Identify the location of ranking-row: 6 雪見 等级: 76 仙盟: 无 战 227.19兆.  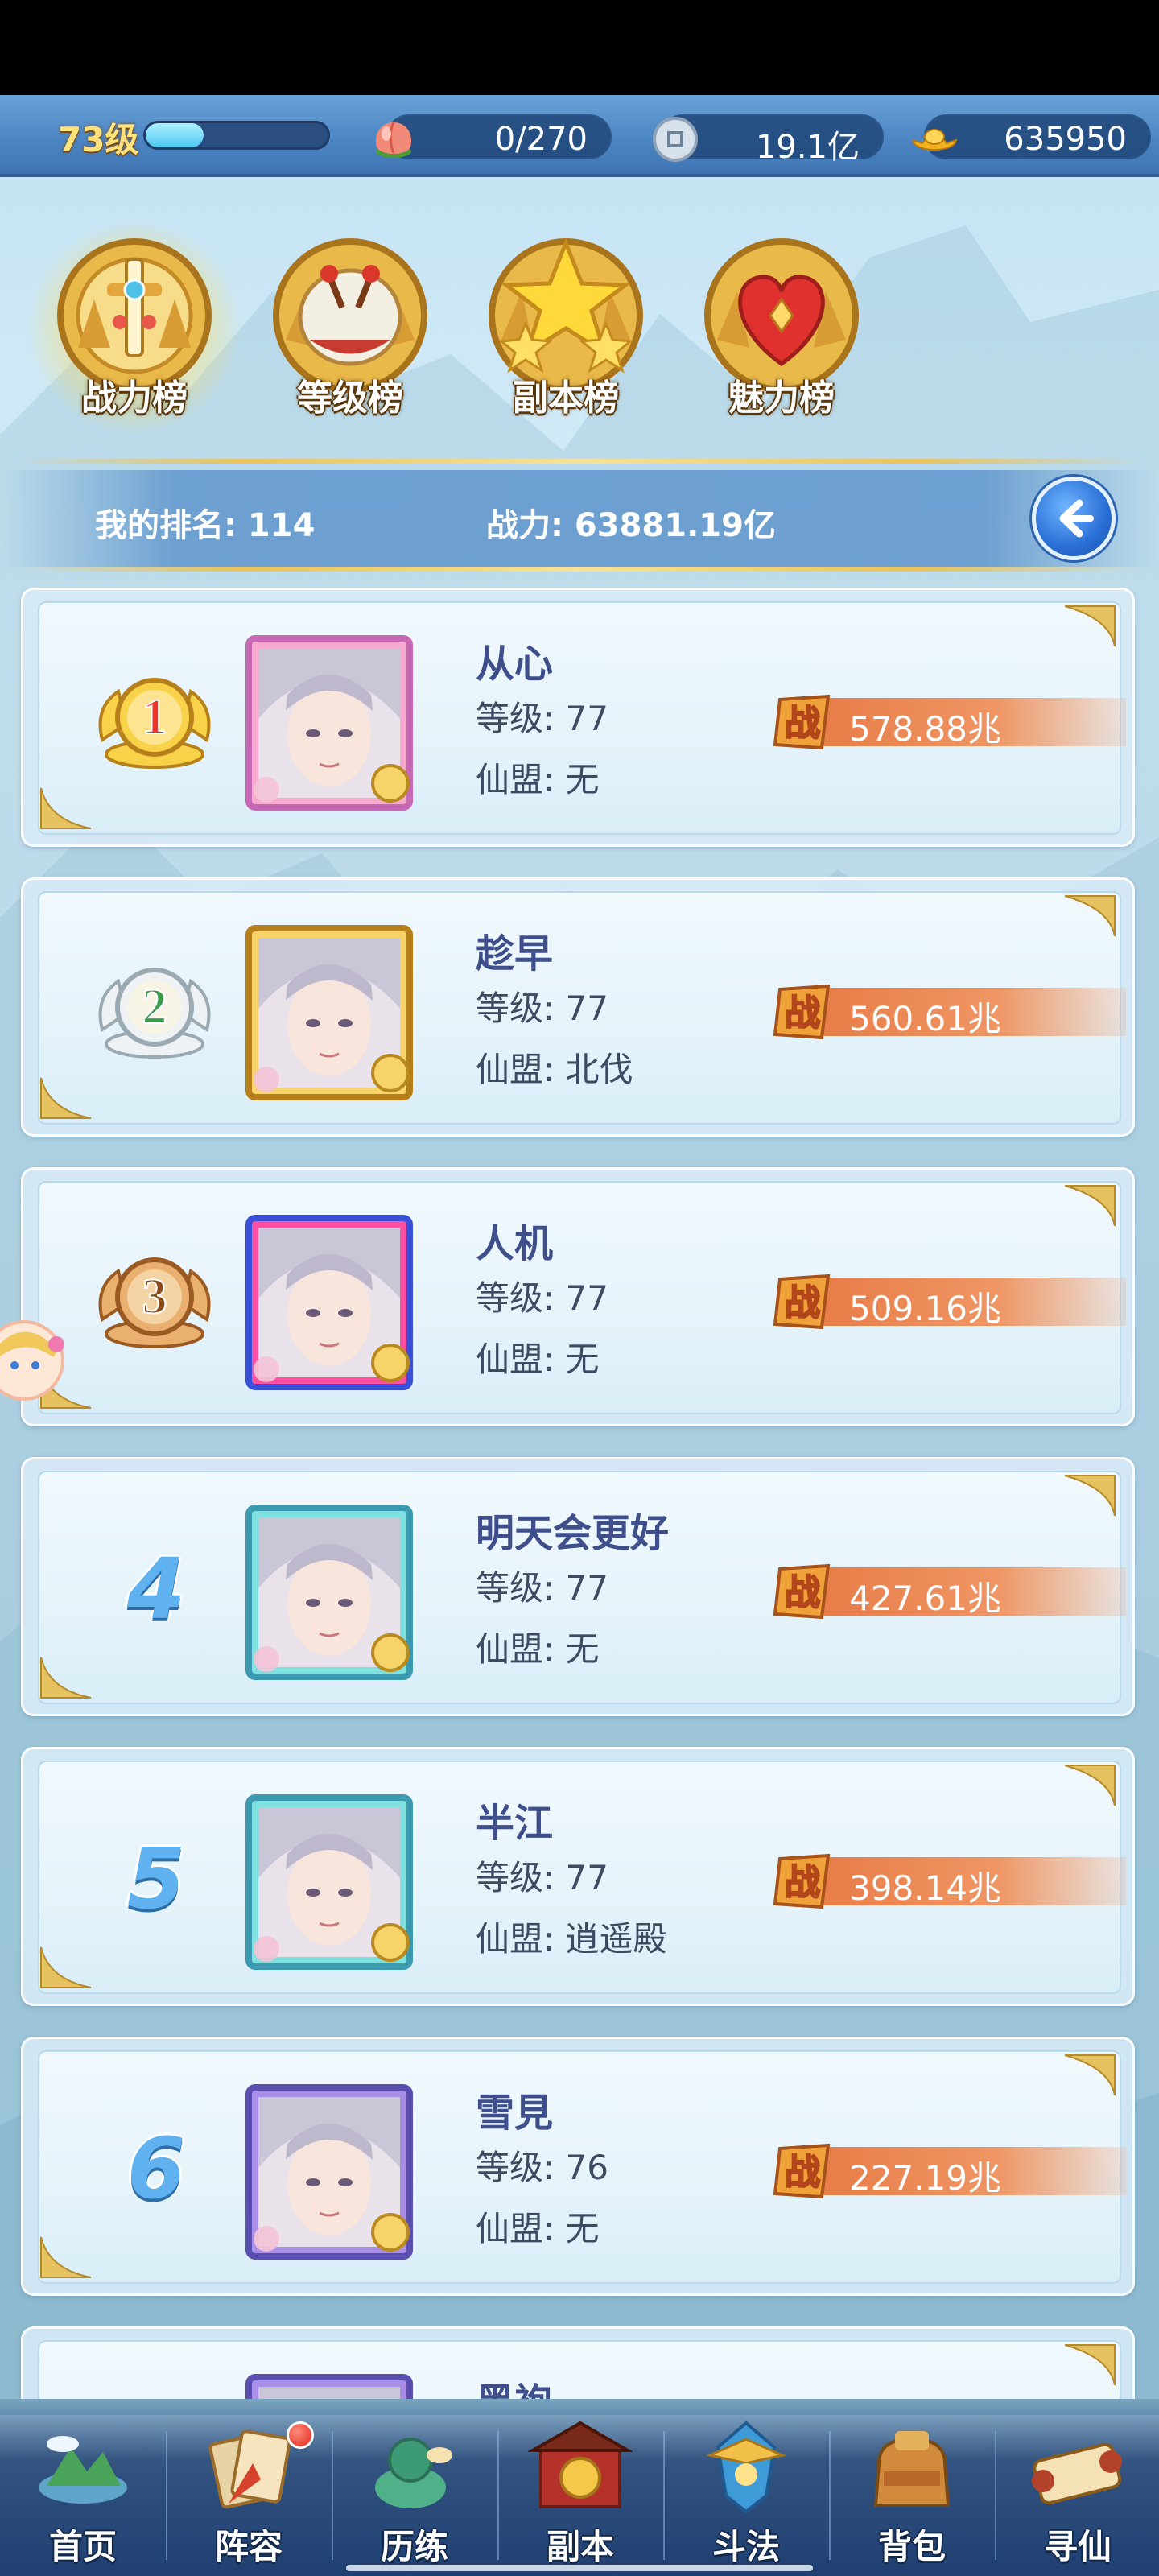
(578, 2166).